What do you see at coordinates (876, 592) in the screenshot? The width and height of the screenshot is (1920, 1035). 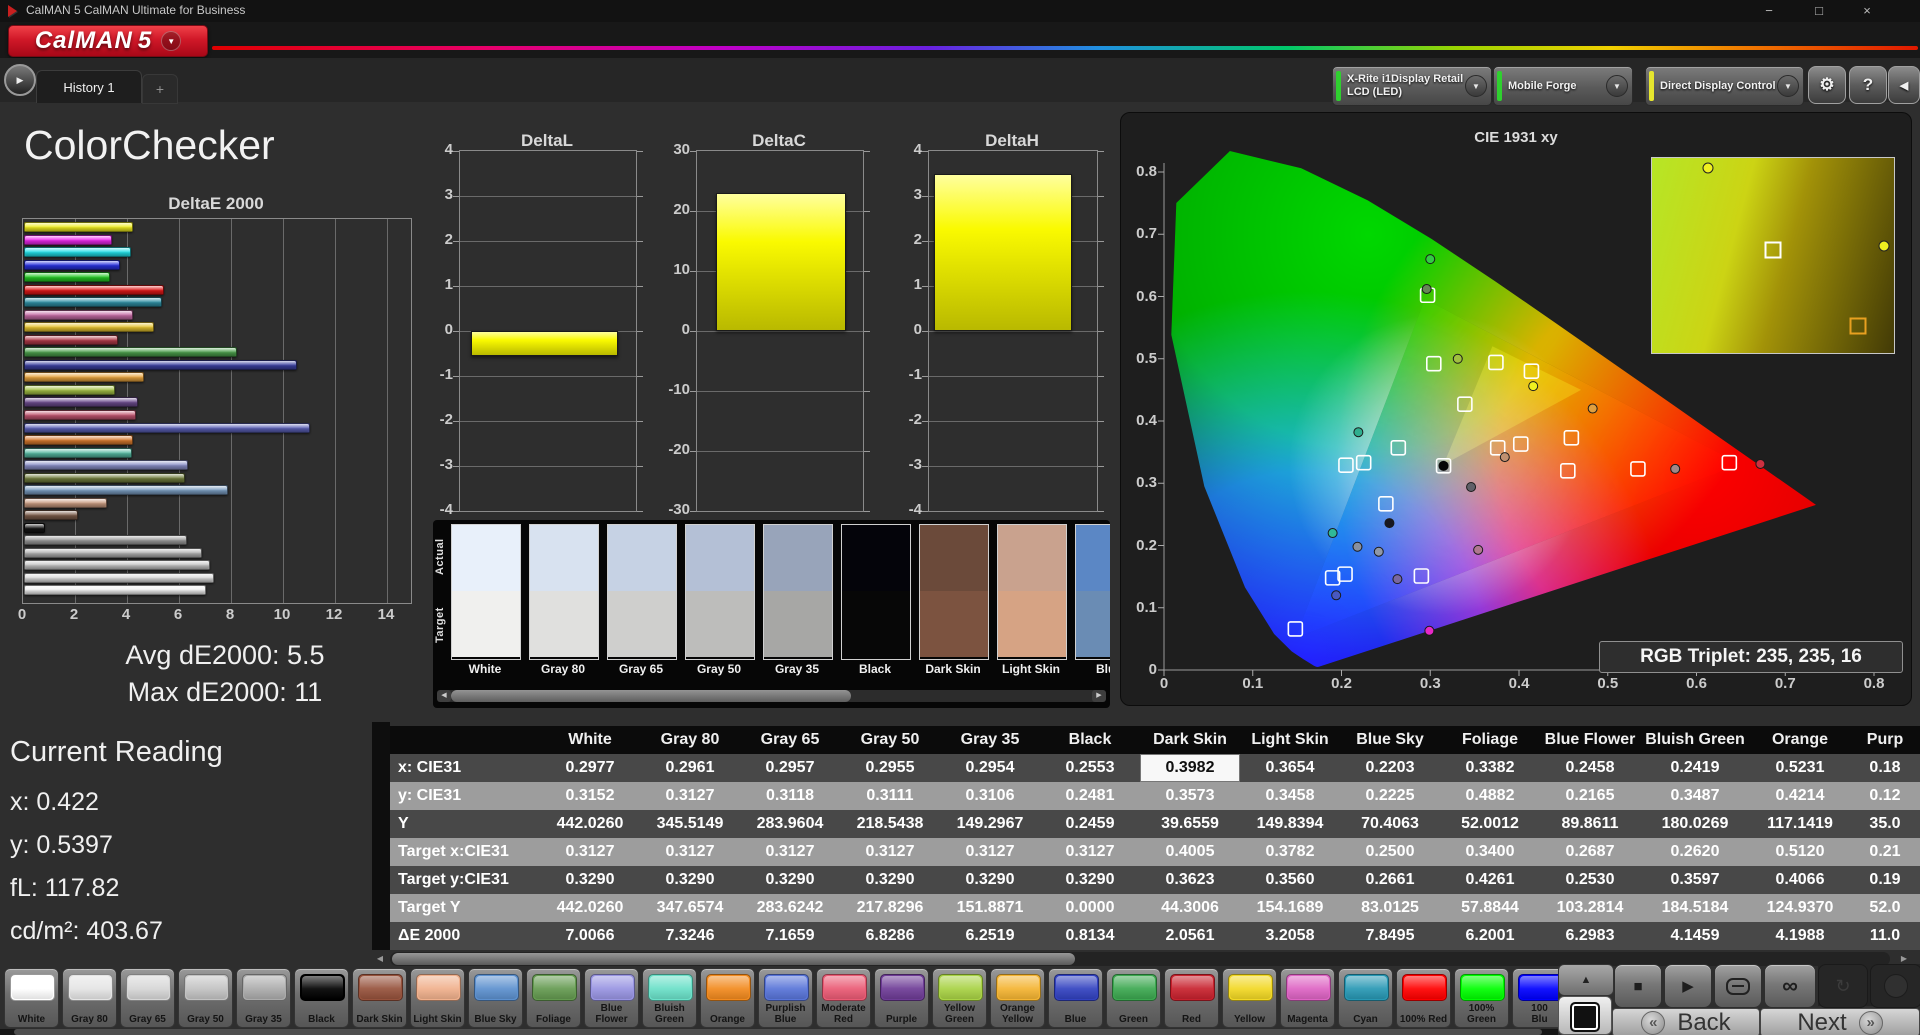 I see `swatch-black` at bounding box center [876, 592].